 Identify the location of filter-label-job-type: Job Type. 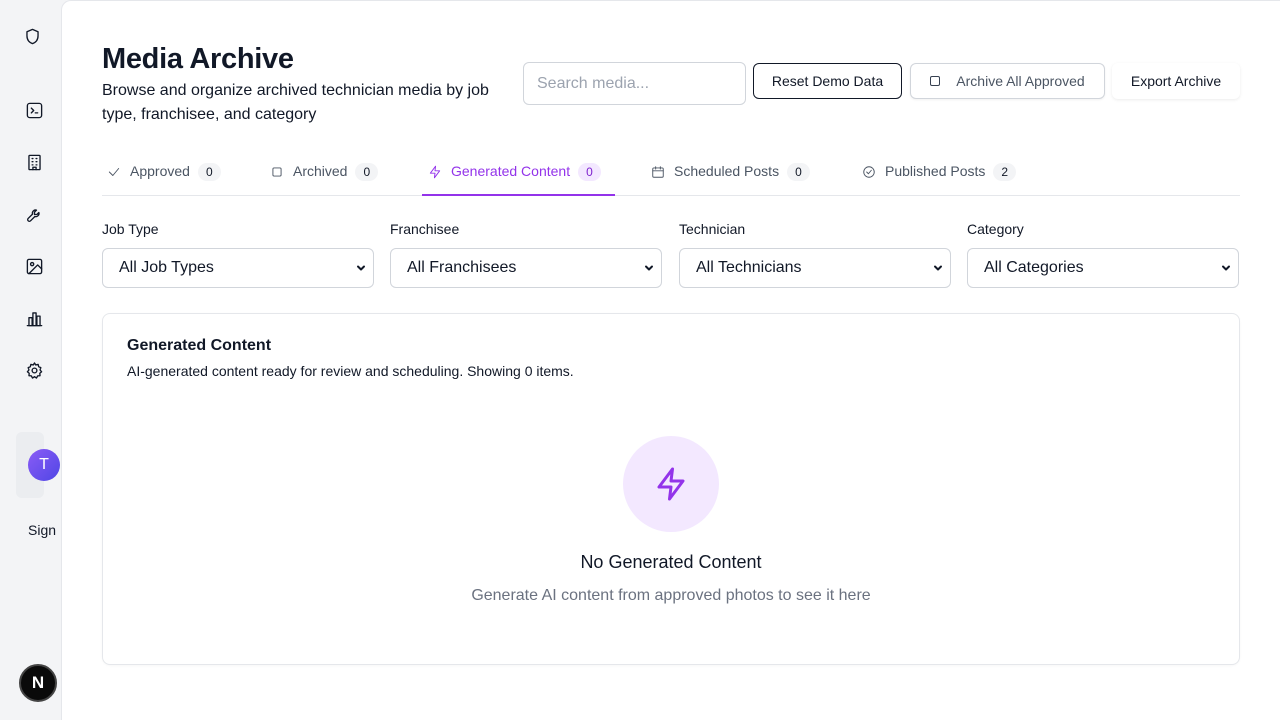
(130, 229).